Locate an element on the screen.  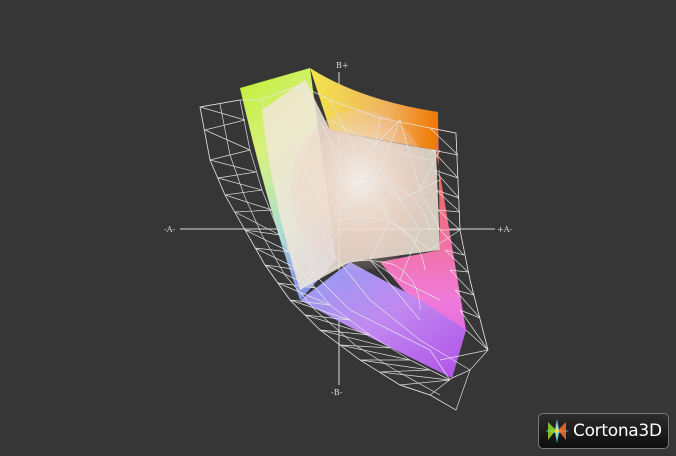
axis-label-minus-b: -B- is located at coordinates (337, 392).